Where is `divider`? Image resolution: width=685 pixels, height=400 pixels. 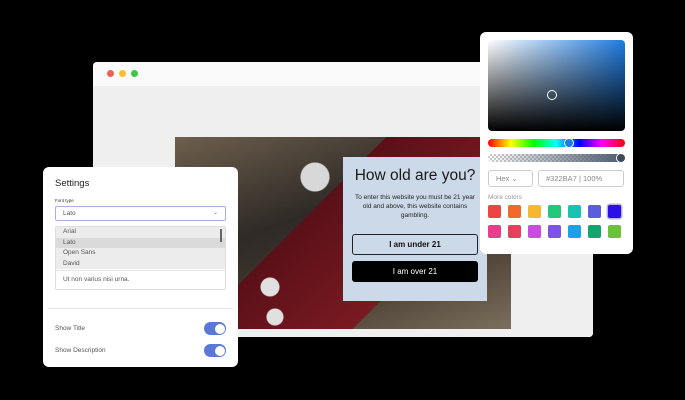 divider is located at coordinates (140, 308).